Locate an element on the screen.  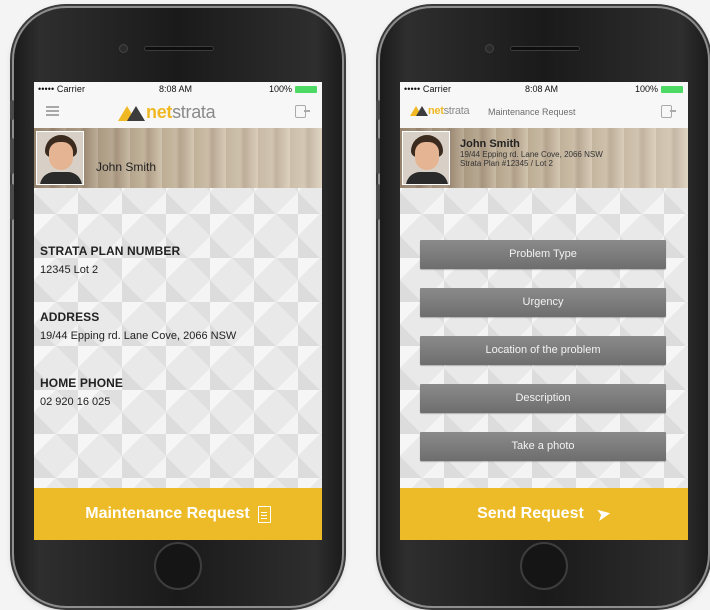
user-address: 19/44 Epping rd. Lane Cove, 2066 NSW is located at coordinates (531, 154).